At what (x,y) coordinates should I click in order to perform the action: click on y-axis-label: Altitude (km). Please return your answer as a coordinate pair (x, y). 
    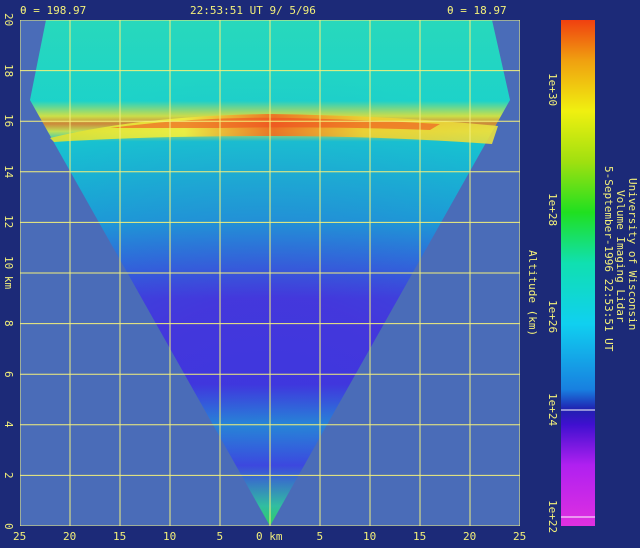
    Looking at the image, I should click on (532, 293).